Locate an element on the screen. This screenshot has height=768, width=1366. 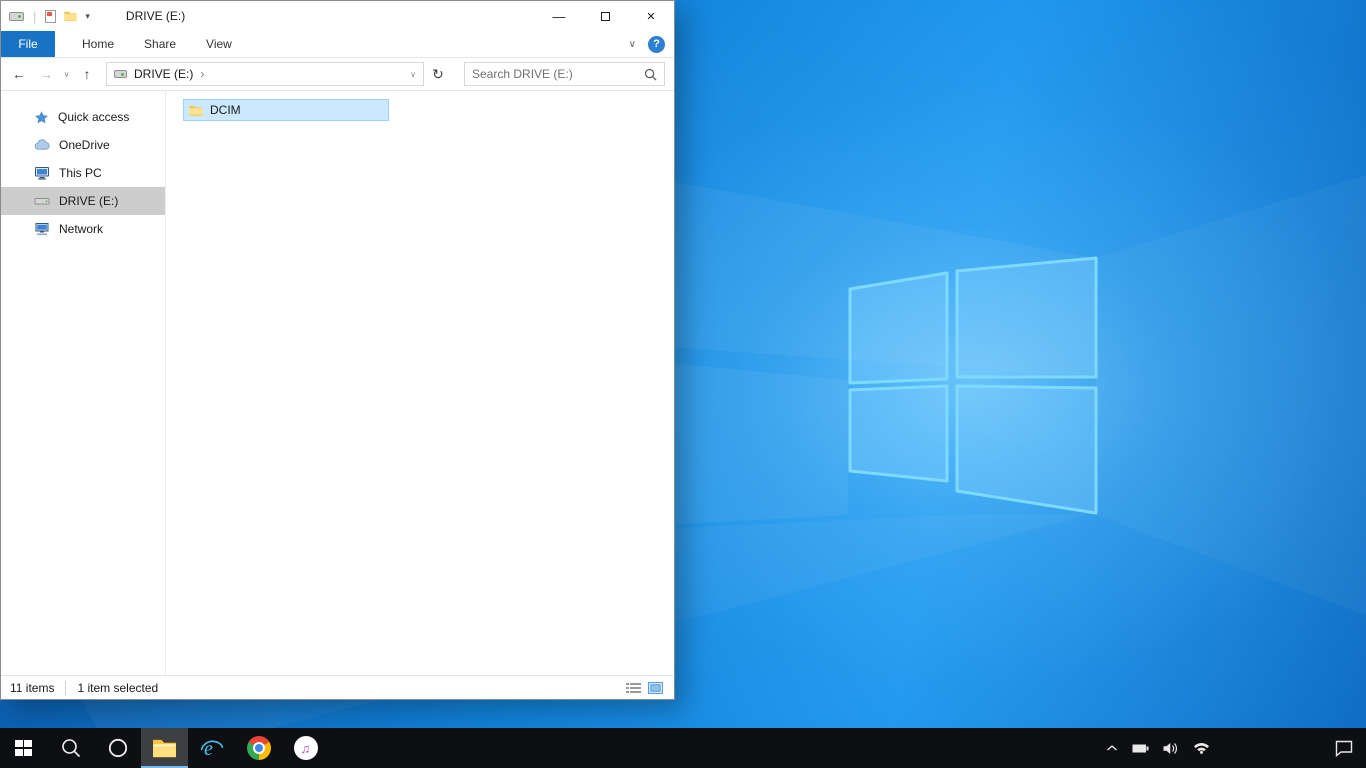
recent-locations-chevron-icon: ∨ is located at coordinates (66, 74).